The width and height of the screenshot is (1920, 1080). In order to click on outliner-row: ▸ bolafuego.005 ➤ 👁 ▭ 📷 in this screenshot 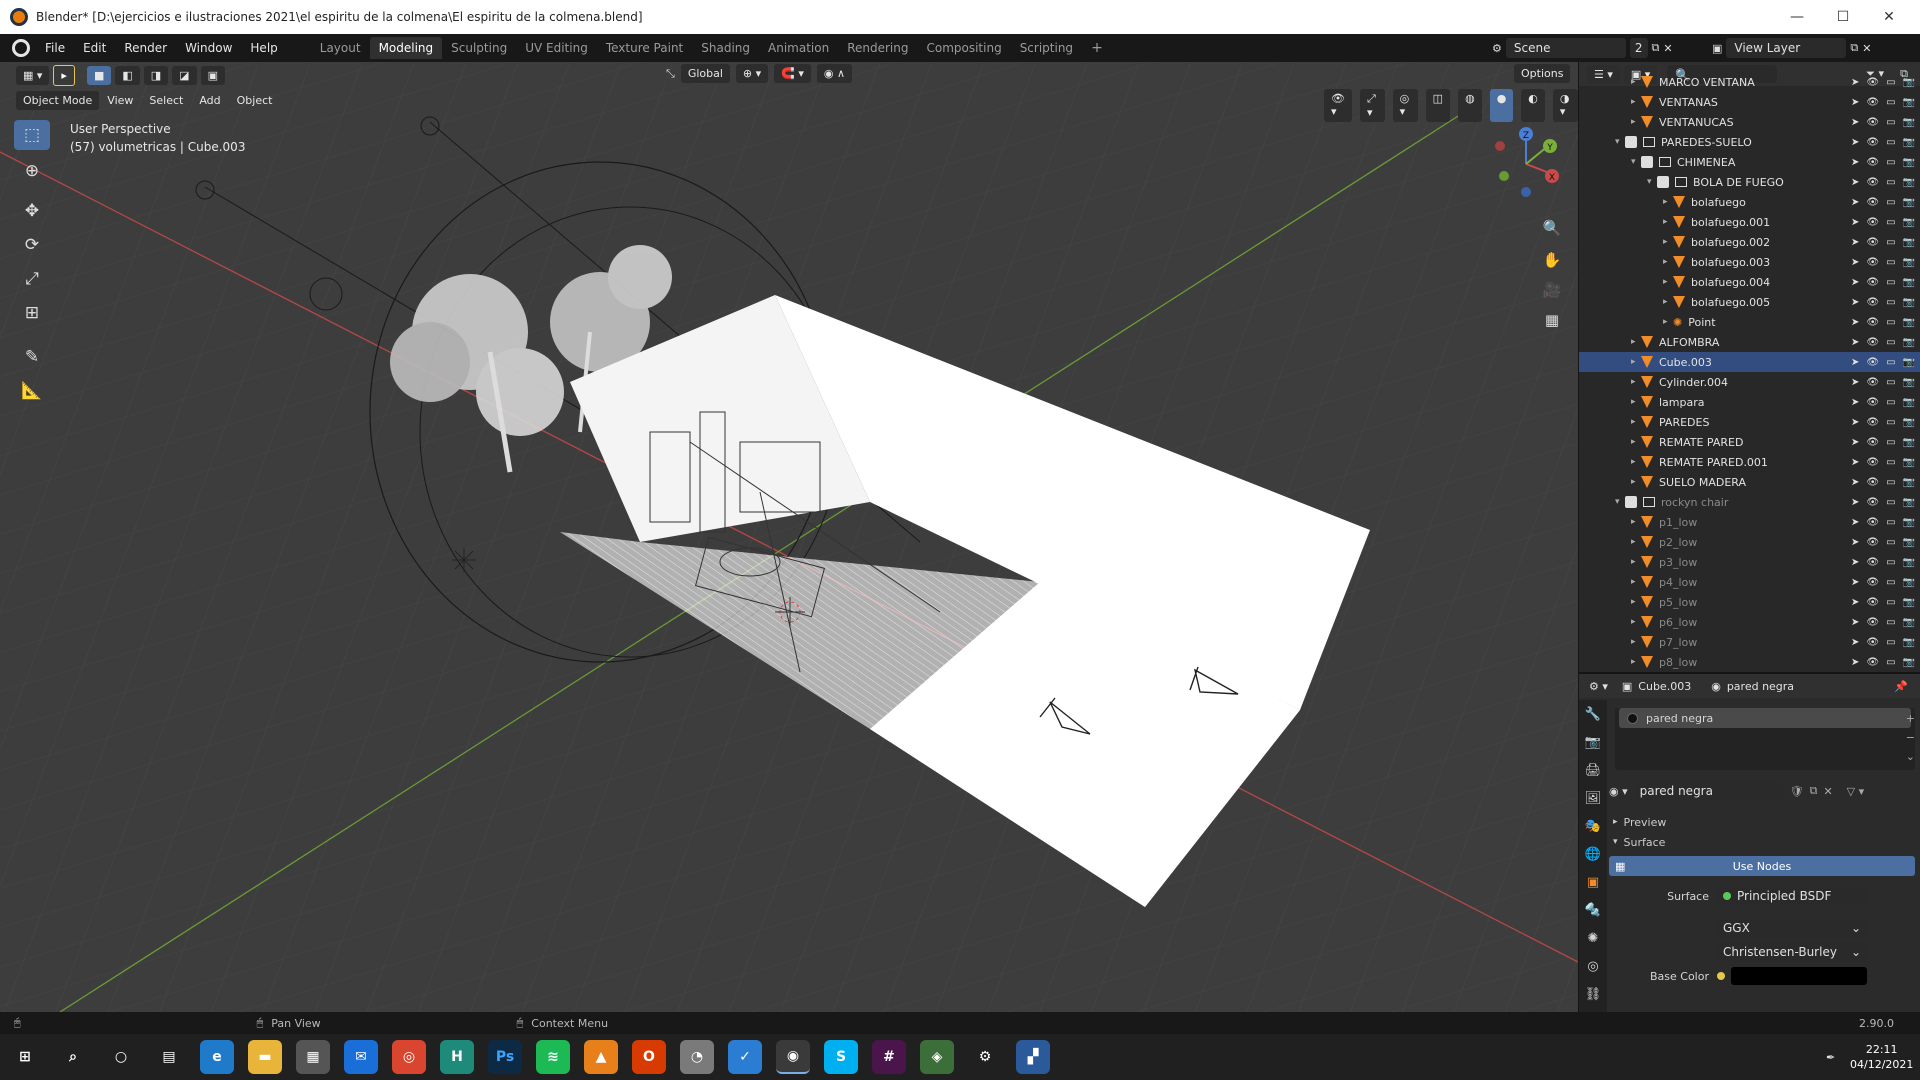, I will do `click(1749, 302)`.